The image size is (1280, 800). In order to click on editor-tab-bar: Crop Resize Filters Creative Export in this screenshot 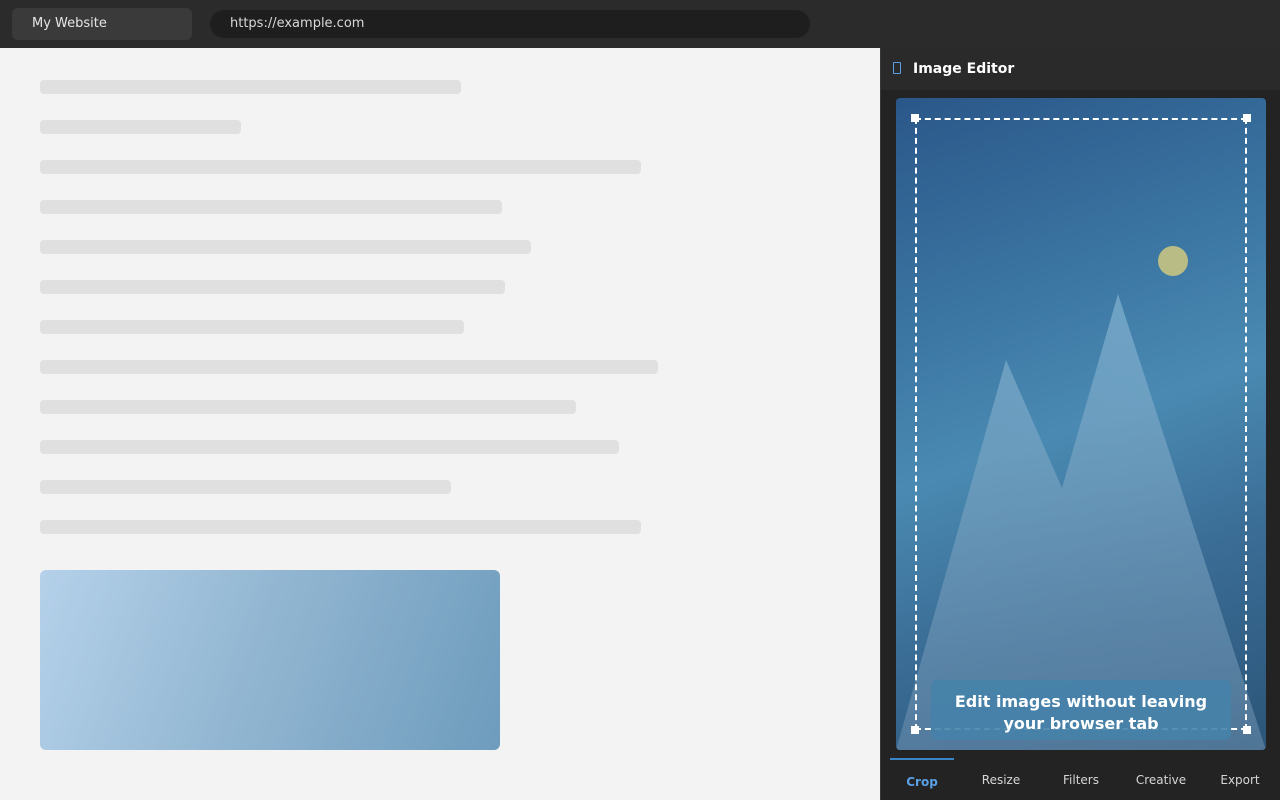, I will do `click(1080, 779)`.